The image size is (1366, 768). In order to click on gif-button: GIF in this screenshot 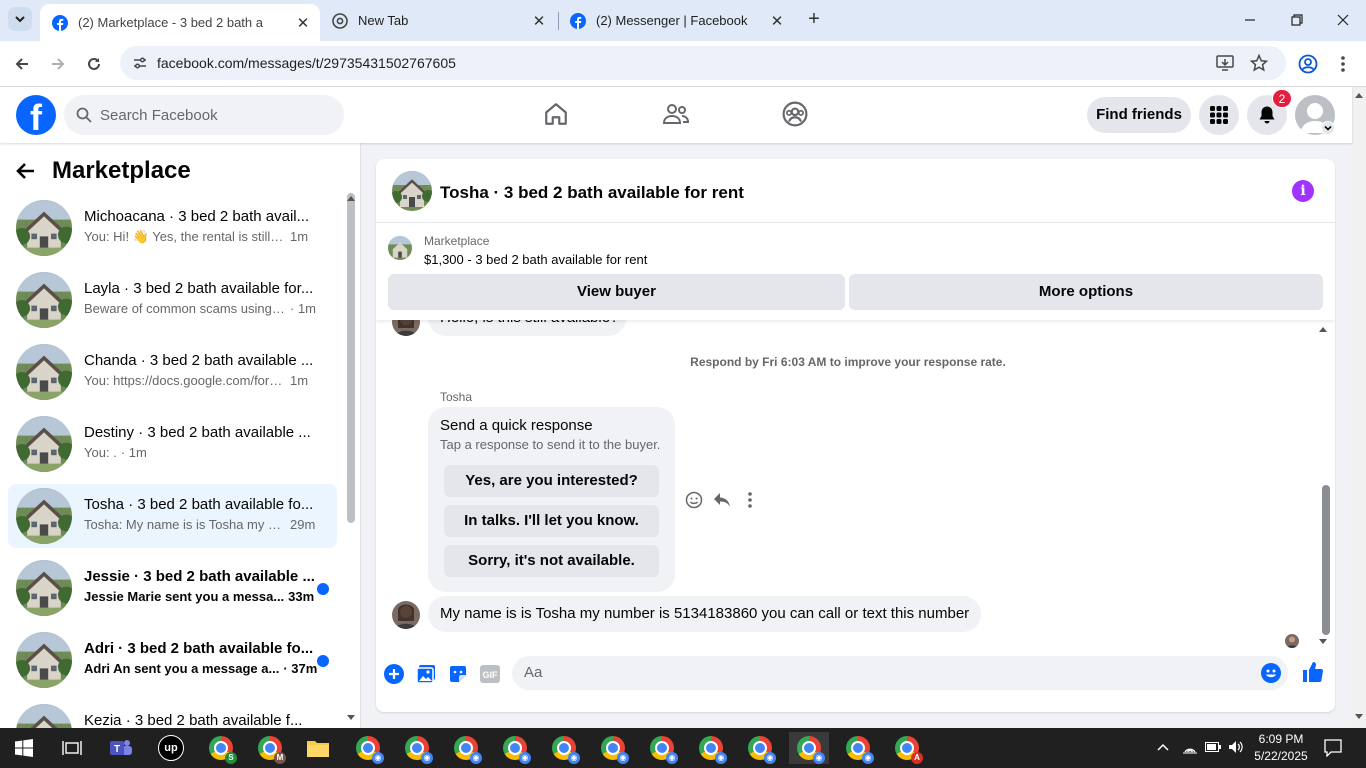, I will do `click(490, 674)`.